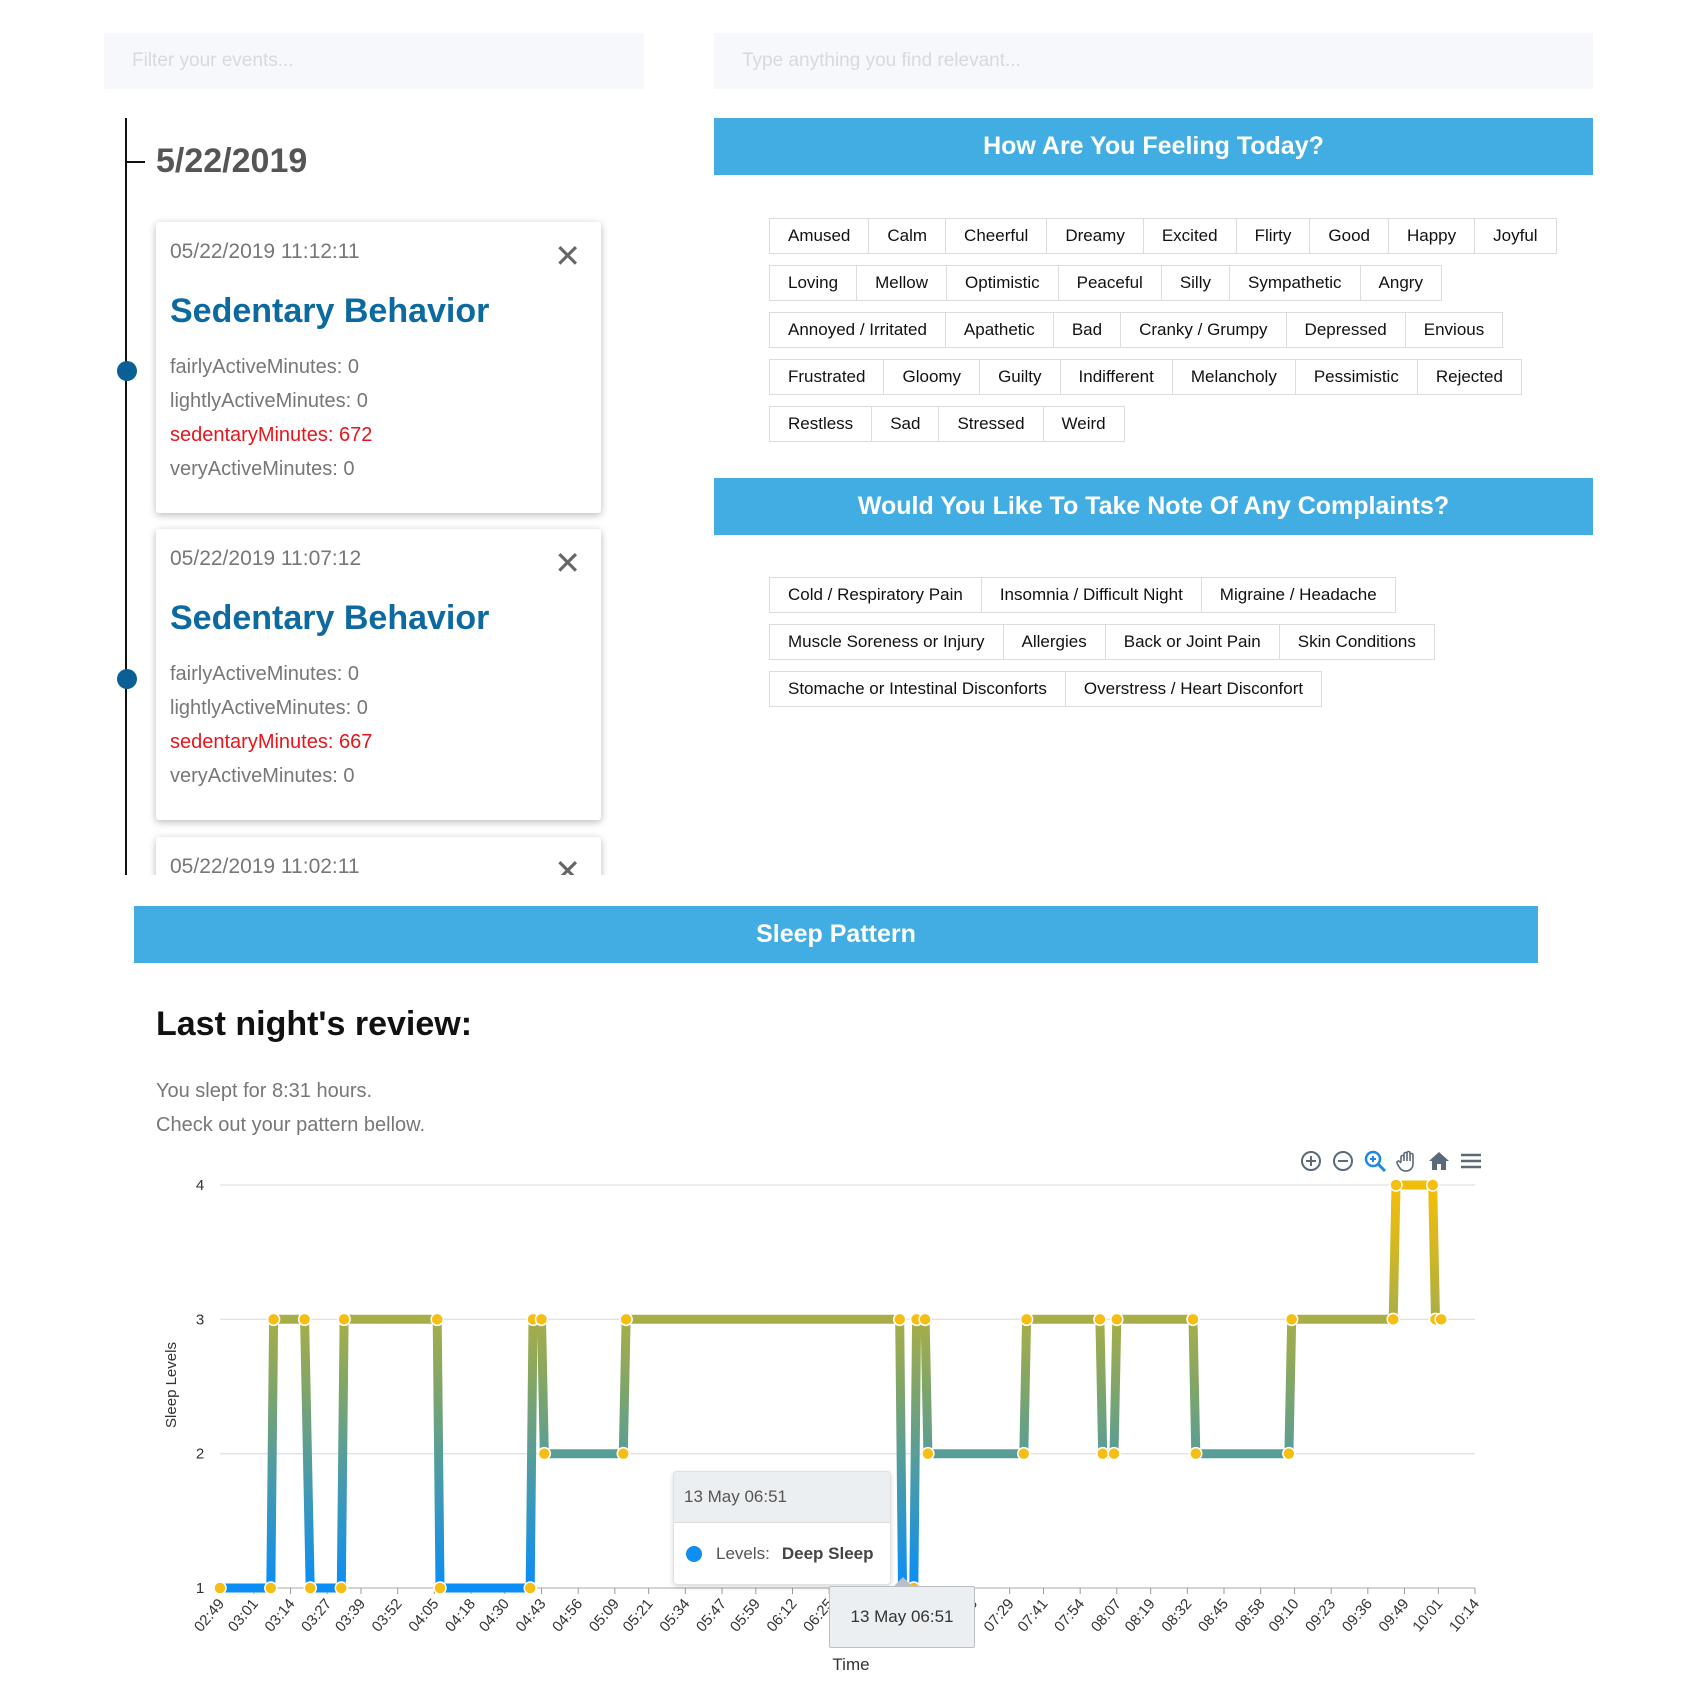 Image resolution: width=1690 pixels, height=1684 pixels. I want to click on feeling-tag-dreamy: Dreamy, so click(1095, 236).